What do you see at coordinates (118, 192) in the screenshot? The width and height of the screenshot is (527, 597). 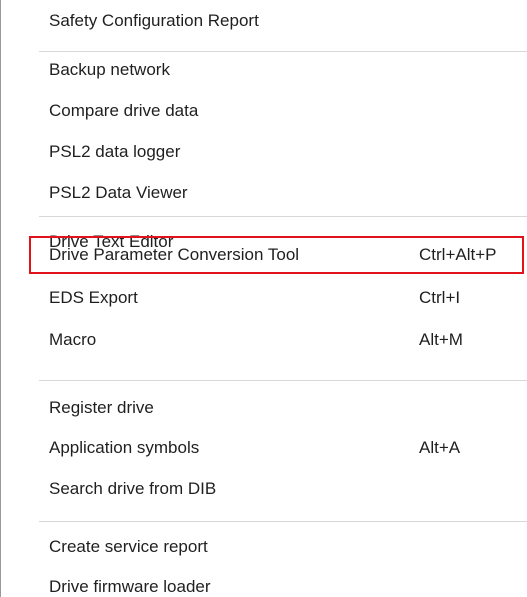 I see `menu-item-label: PSL2 Data Viewer` at bounding box center [118, 192].